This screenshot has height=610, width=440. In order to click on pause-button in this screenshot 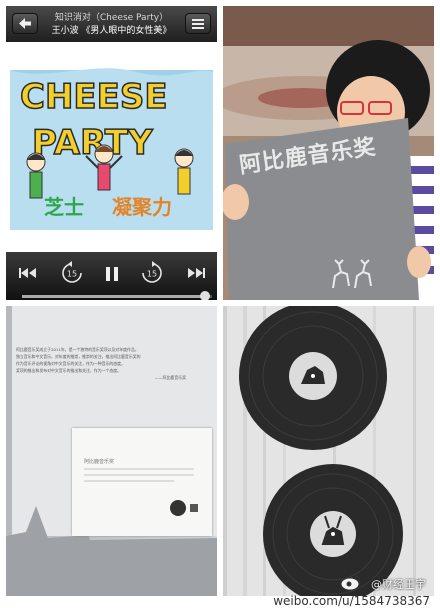, I will do `click(112, 276)`.